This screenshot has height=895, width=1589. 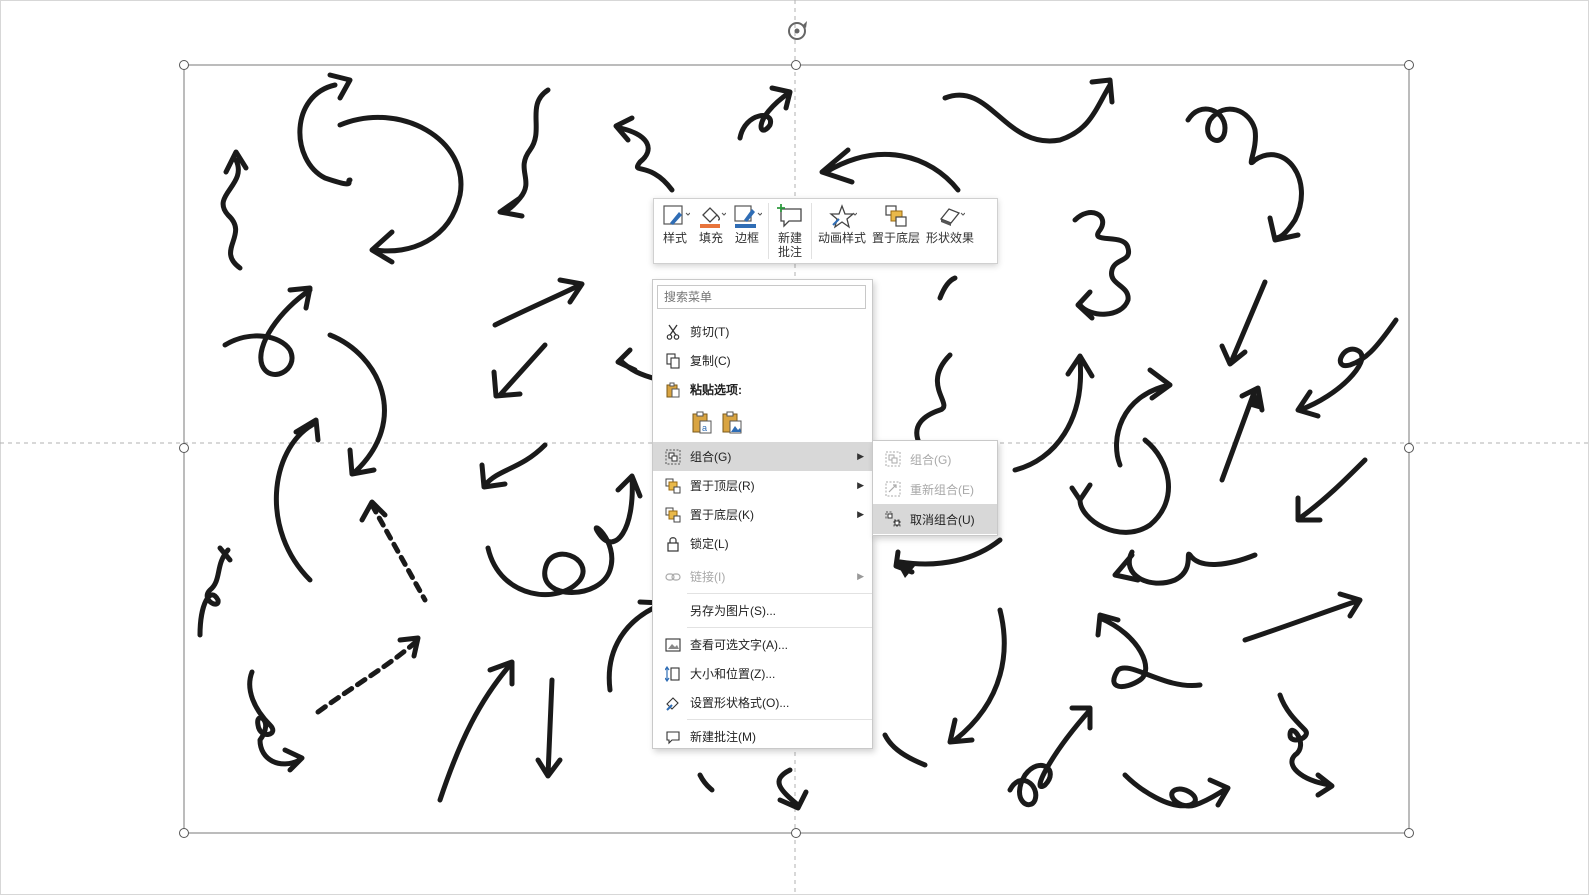 I want to click on mini-toolbar: 样式 填充 边框 新建 批注 动画样式 置于底层 形状效果, so click(x=825, y=231).